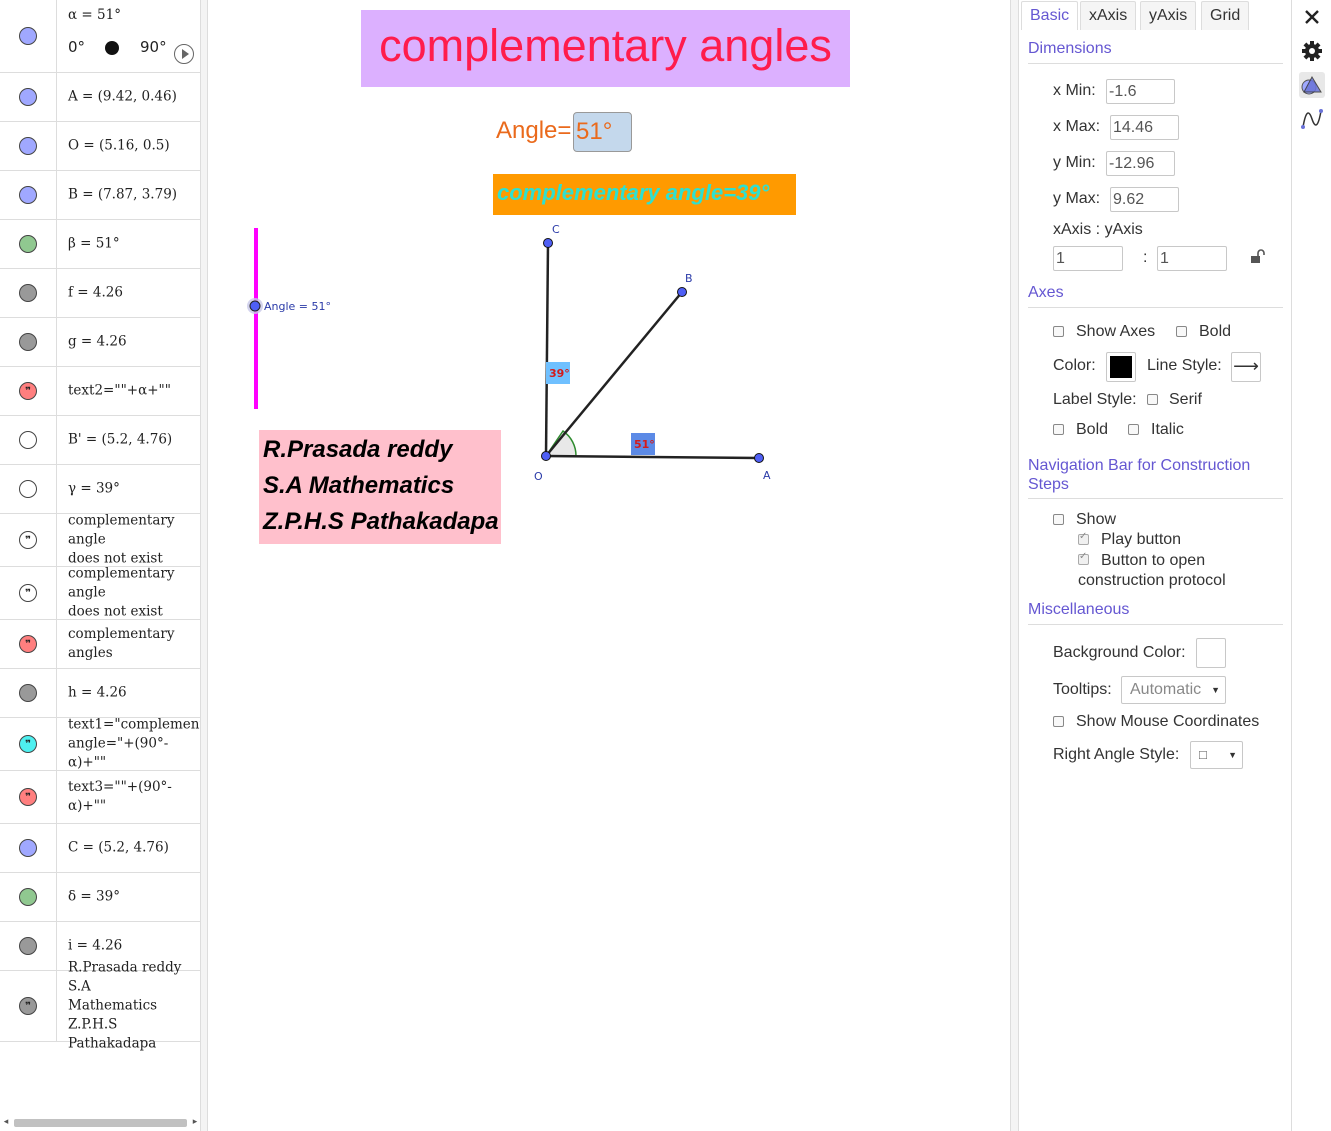 The height and width of the screenshot is (1131, 1331). I want to click on scroll-right-icon: ▸, so click(194, 1122).